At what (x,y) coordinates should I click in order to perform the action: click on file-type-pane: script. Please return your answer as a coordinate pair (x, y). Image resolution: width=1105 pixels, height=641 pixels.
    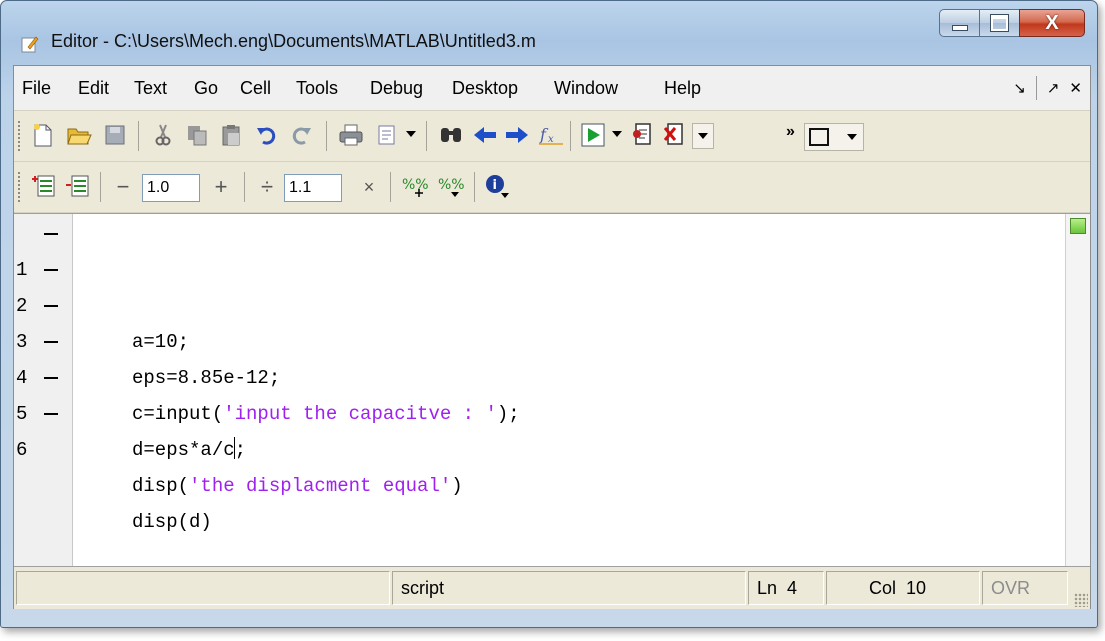
    Looking at the image, I should click on (569, 588).